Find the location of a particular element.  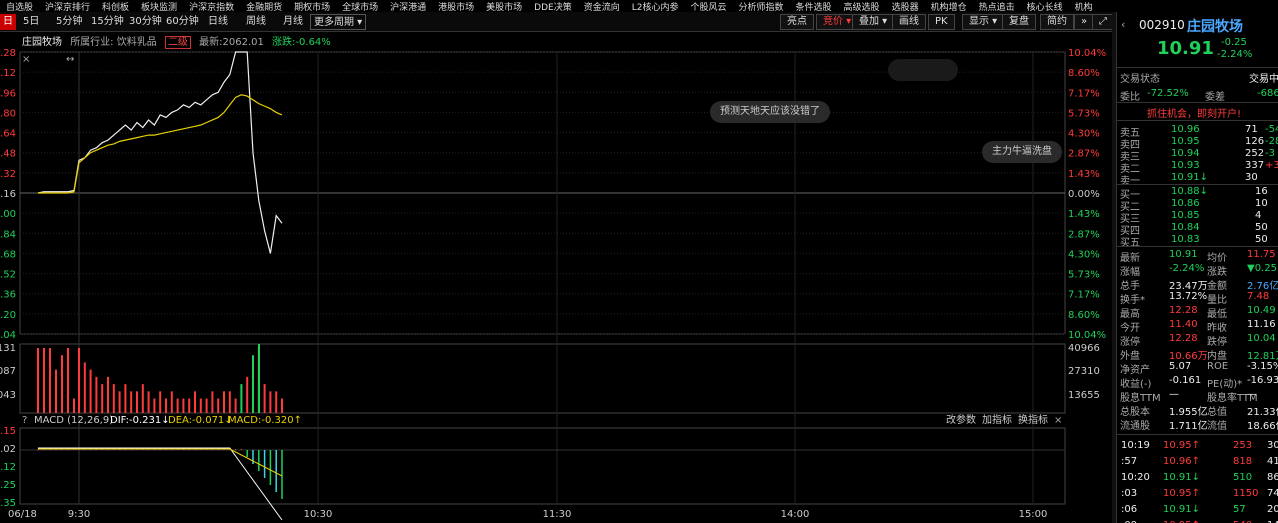

stat-label-2: 均价 is located at coordinates (1217, 258).